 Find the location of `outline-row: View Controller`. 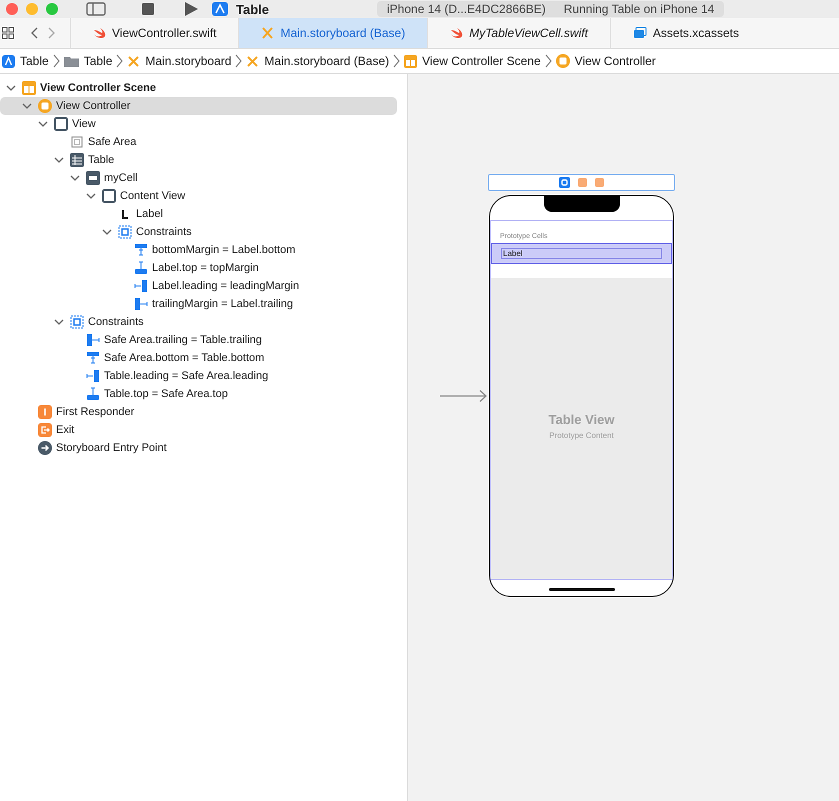

outline-row: View Controller is located at coordinates (198, 106).